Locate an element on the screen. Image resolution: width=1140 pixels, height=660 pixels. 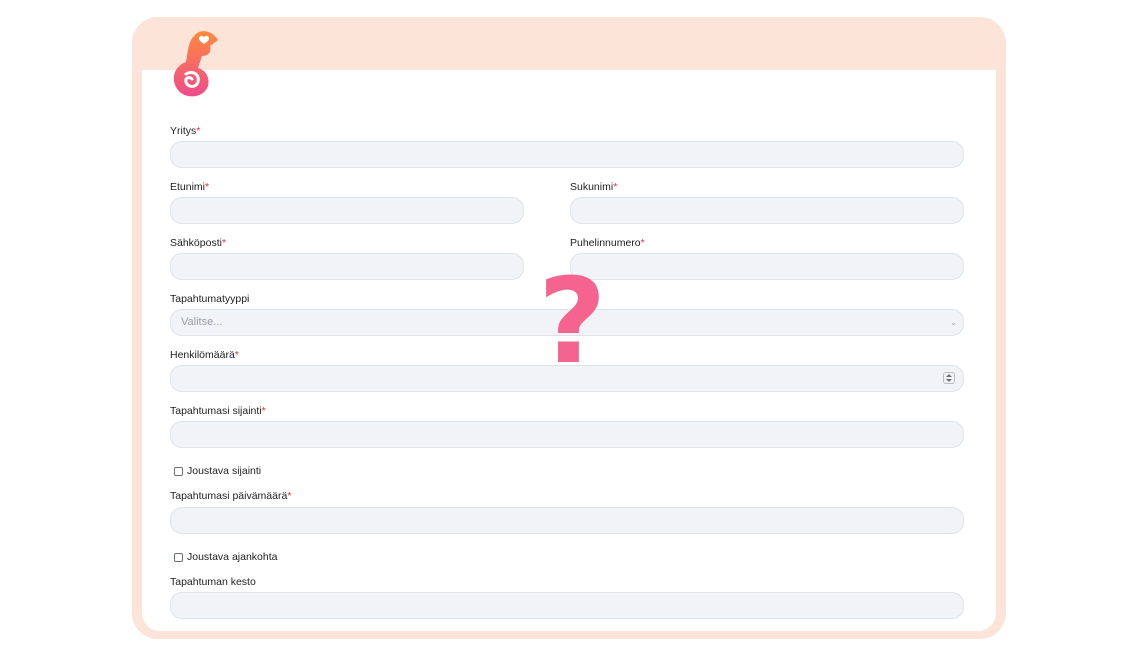
last-name-input is located at coordinates (767, 210).